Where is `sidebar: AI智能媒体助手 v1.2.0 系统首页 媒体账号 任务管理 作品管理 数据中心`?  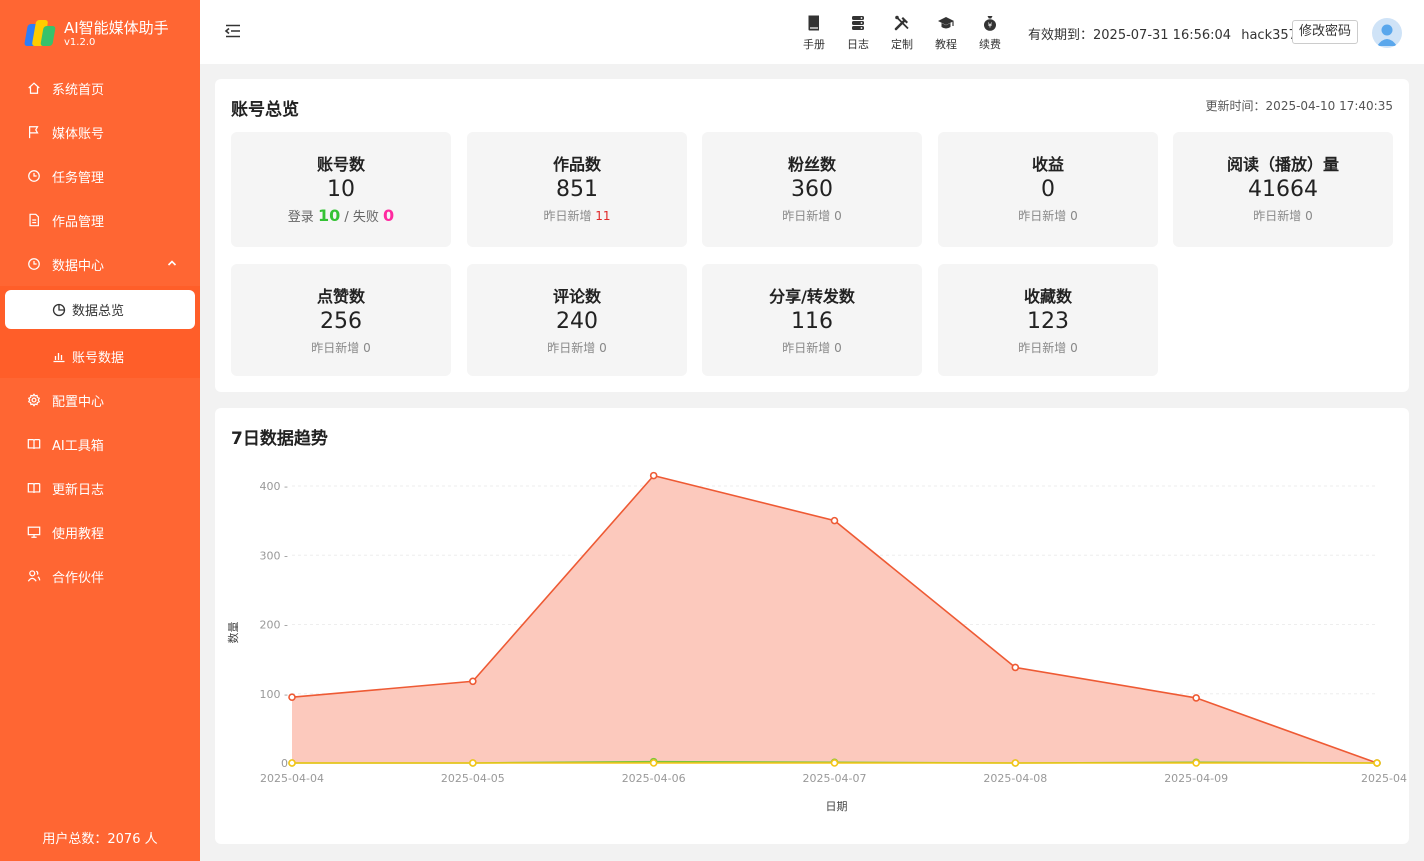 sidebar: AI智能媒体助手 v1.2.0 系统首页 媒体账号 任务管理 作品管理 数据中心 is located at coordinates (100, 430).